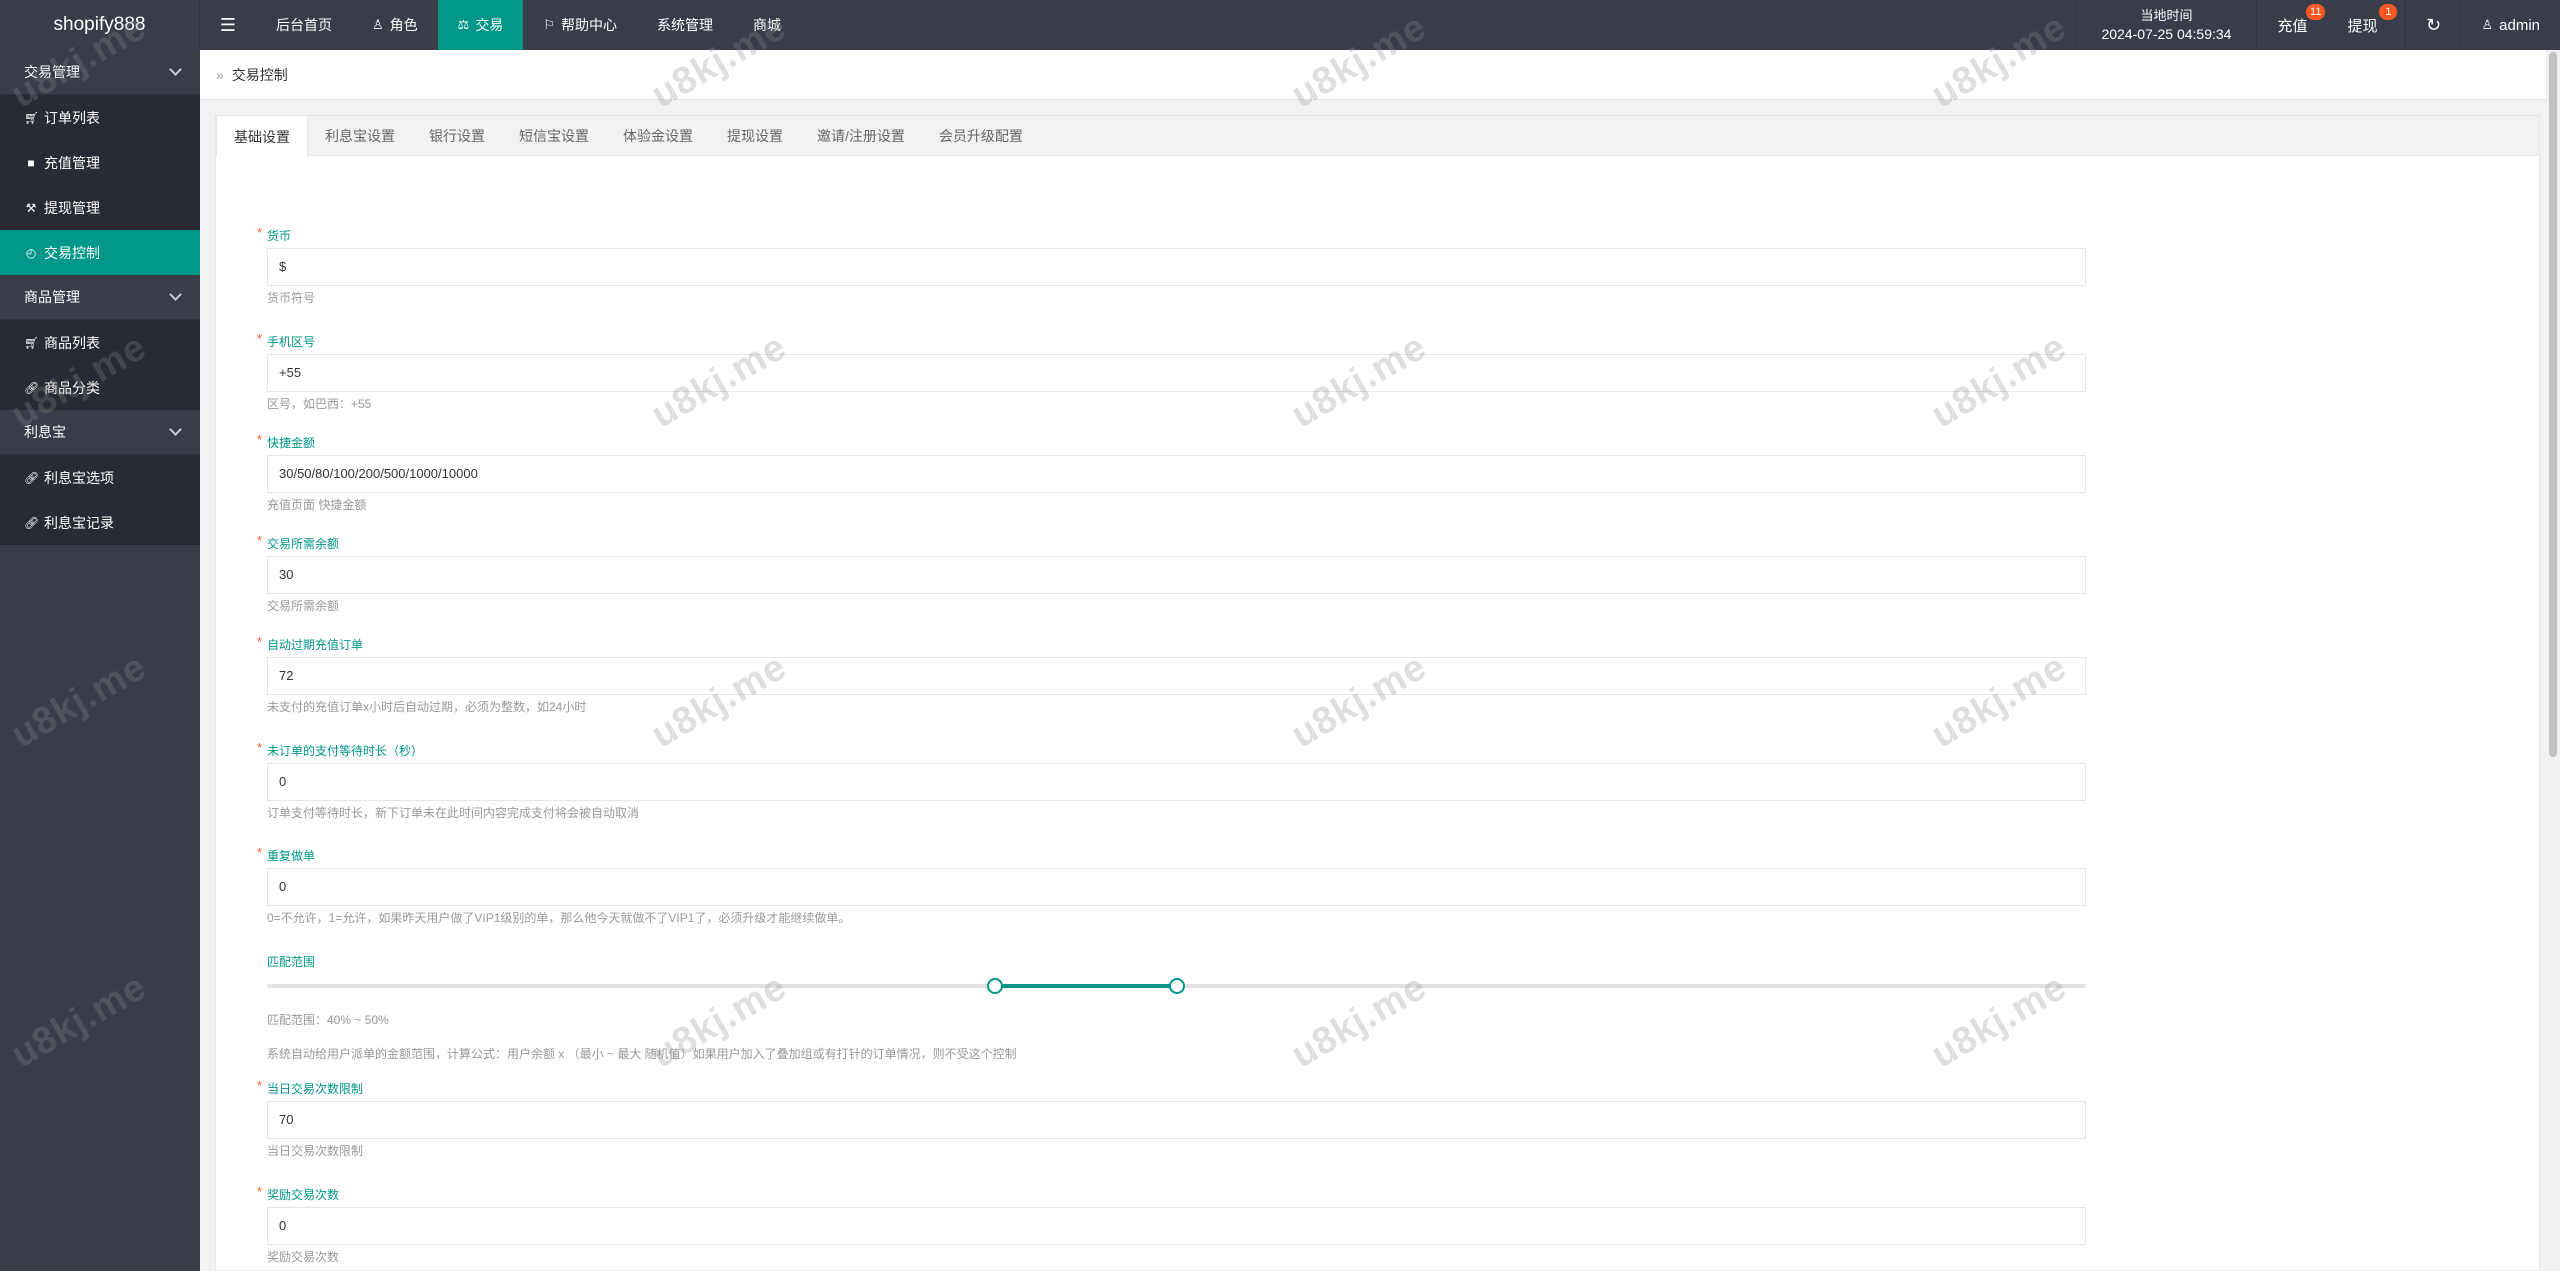 The image size is (2560, 1271). Describe the element at coordinates (685, 25) in the screenshot. I see `topnav-system: 系统管理` at that location.